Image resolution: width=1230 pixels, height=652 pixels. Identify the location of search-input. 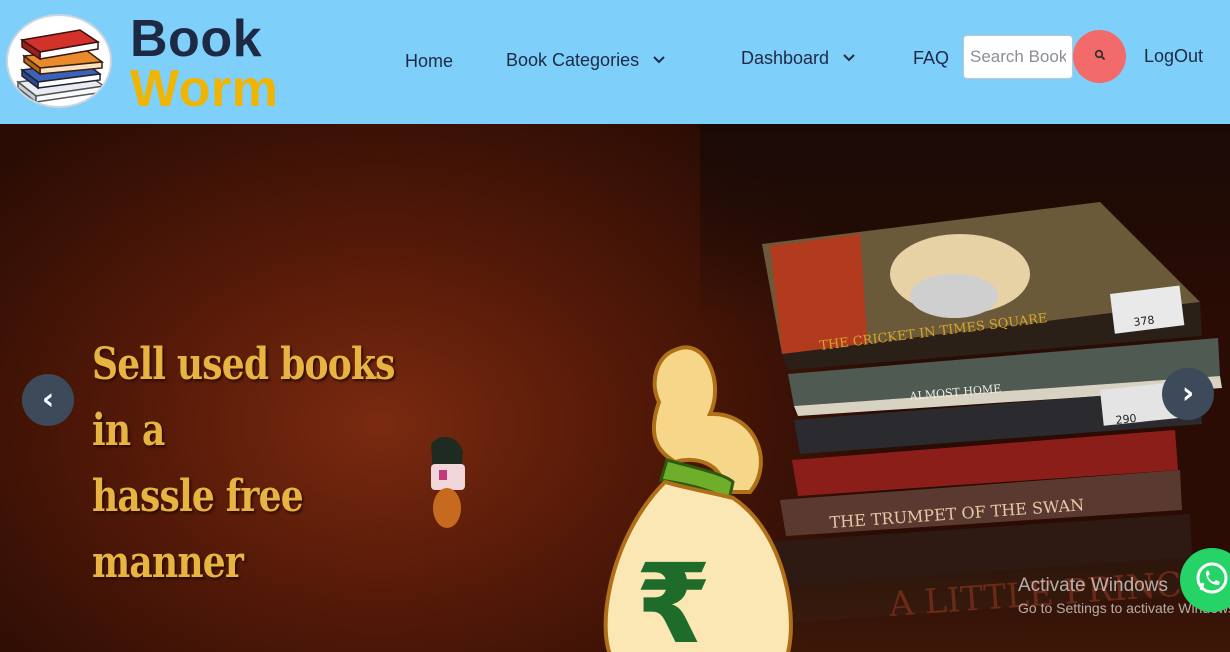
(1018, 57).